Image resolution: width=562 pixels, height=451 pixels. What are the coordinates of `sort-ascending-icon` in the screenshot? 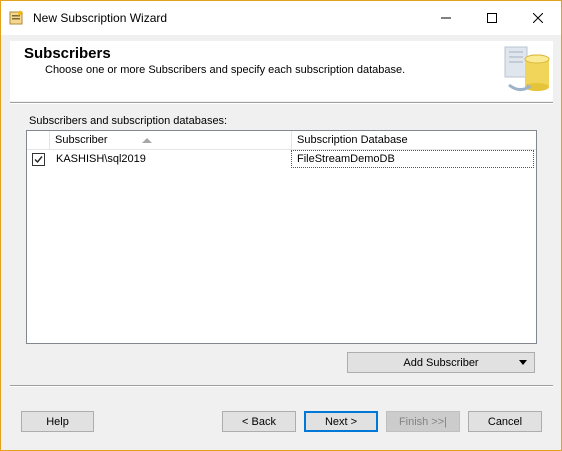 It's located at (147, 140).